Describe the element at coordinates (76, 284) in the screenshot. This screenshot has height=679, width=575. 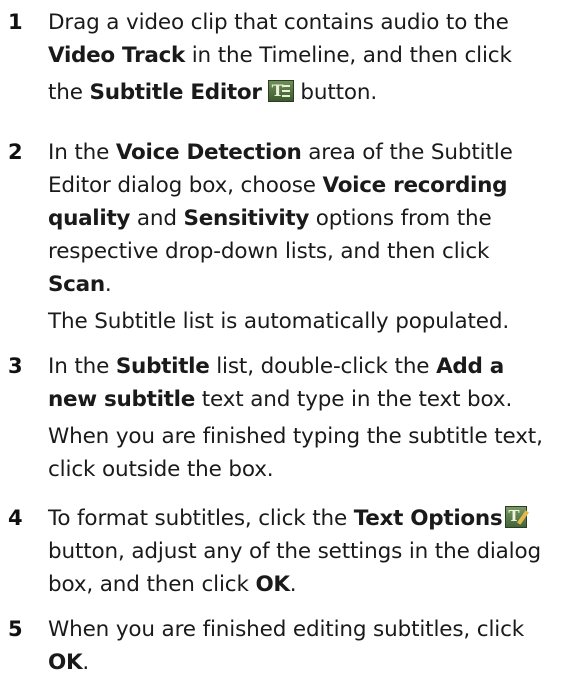
I see `emphasis-scan: Scan` at that location.